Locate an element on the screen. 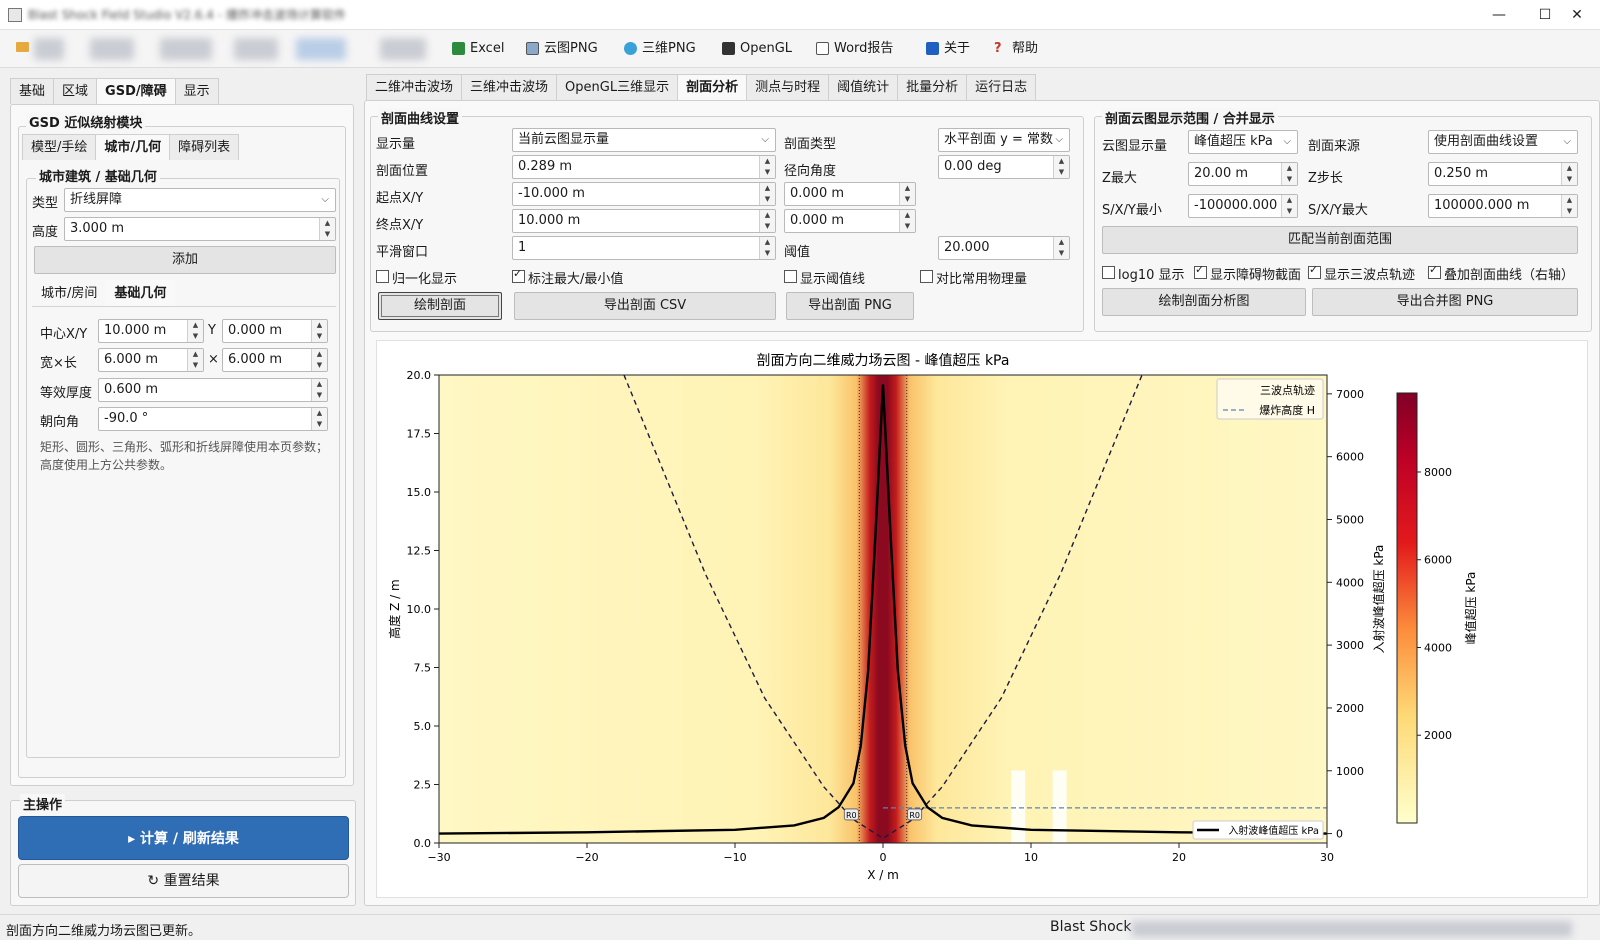 Image resolution: width=1600 pixels, height=940 pixels. tab-region: 区域 is located at coordinates (75, 91).